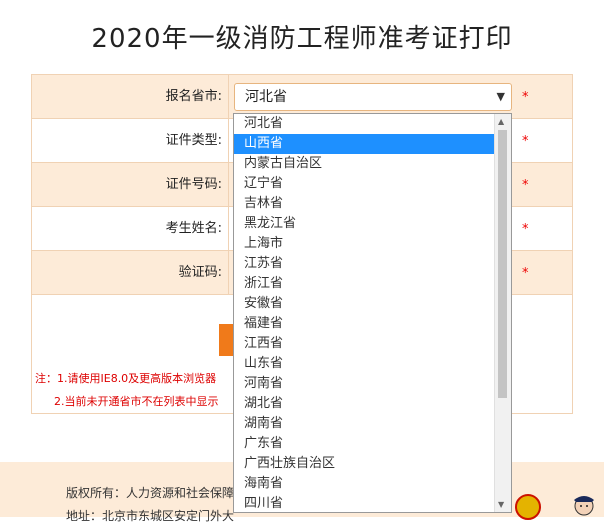  Describe the element at coordinates (365, 224) in the screenshot. I see `province-option: 黑龙江省` at that location.